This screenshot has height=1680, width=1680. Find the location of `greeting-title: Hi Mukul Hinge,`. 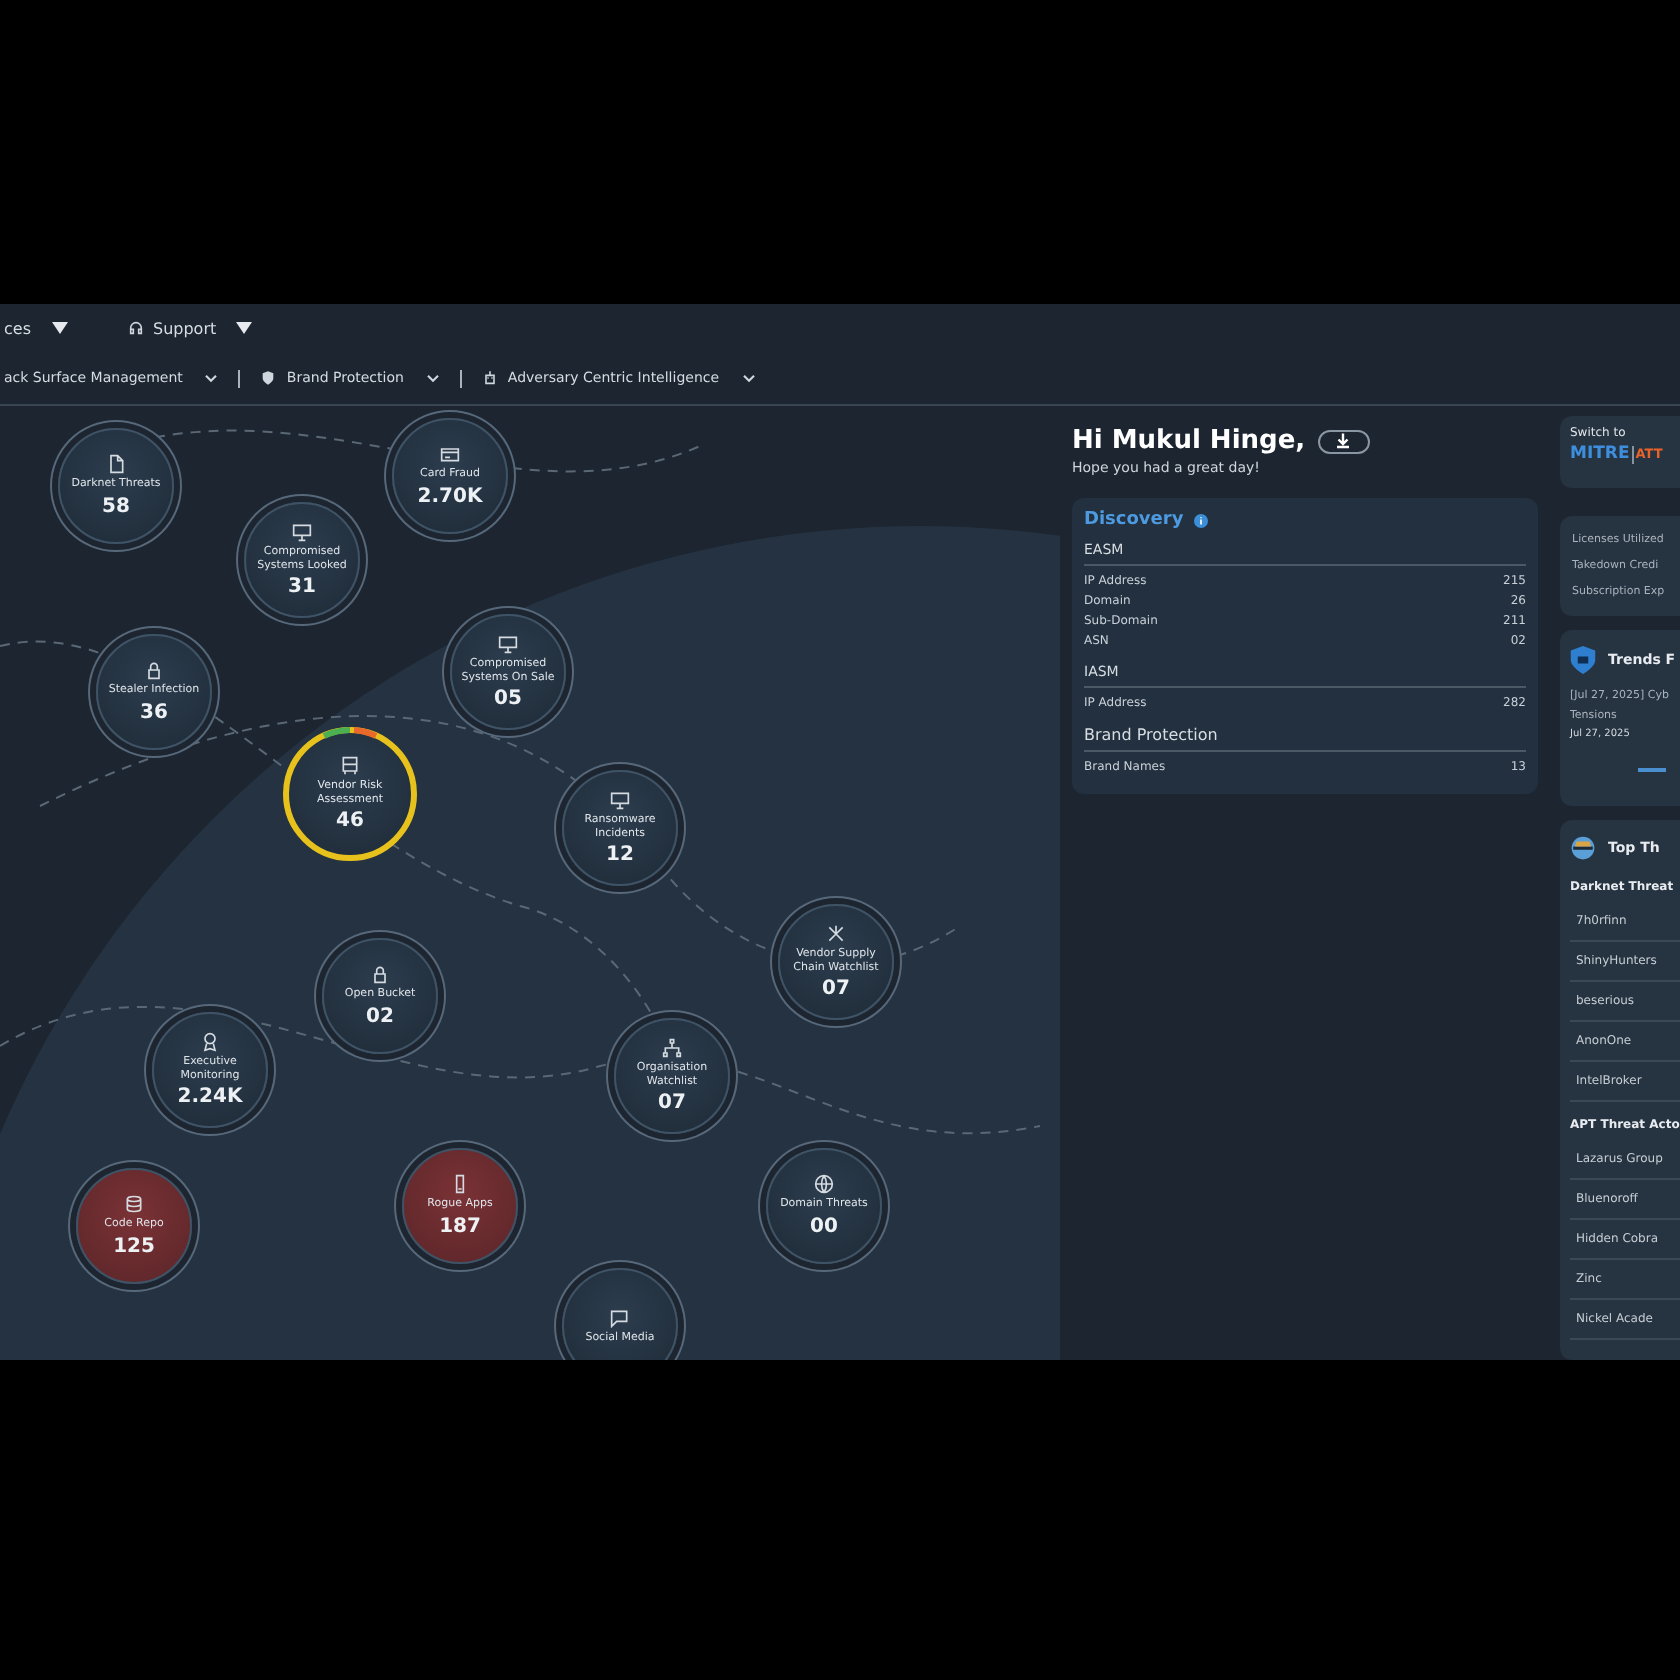

greeting-title: Hi Mukul Hinge, is located at coordinates (1189, 441).